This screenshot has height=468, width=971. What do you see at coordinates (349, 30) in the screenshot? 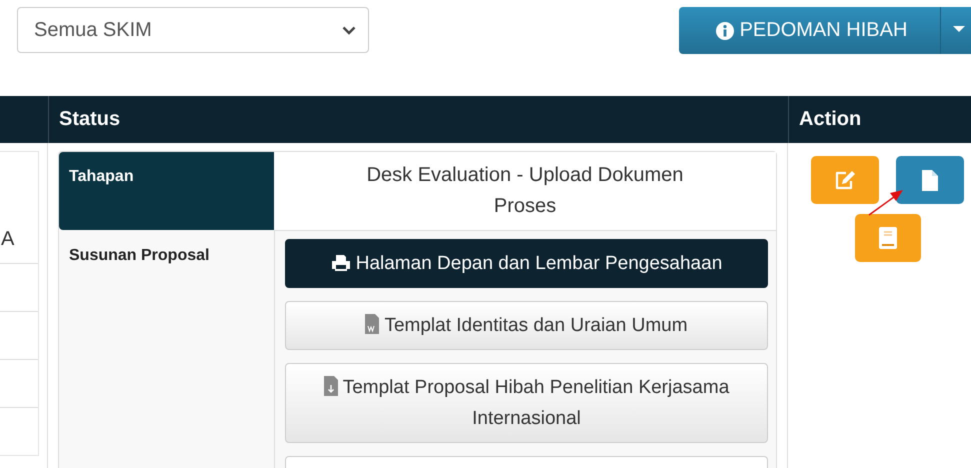
I see `chevron-down-icon` at bounding box center [349, 30].